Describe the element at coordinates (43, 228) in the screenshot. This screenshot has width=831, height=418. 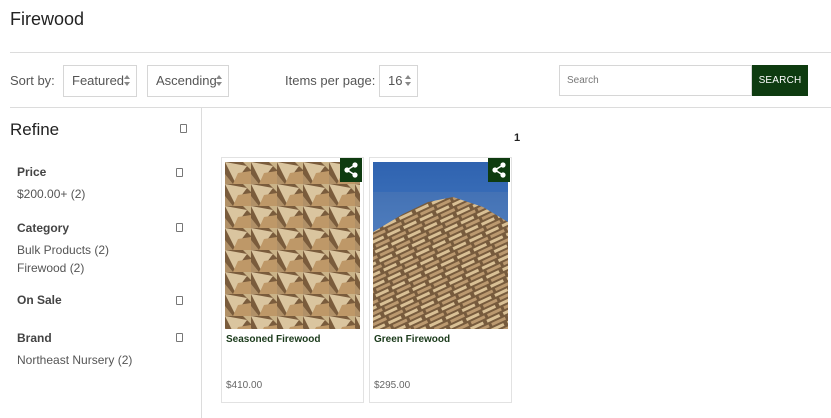
I see `facet-category-heading: Category` at that location.